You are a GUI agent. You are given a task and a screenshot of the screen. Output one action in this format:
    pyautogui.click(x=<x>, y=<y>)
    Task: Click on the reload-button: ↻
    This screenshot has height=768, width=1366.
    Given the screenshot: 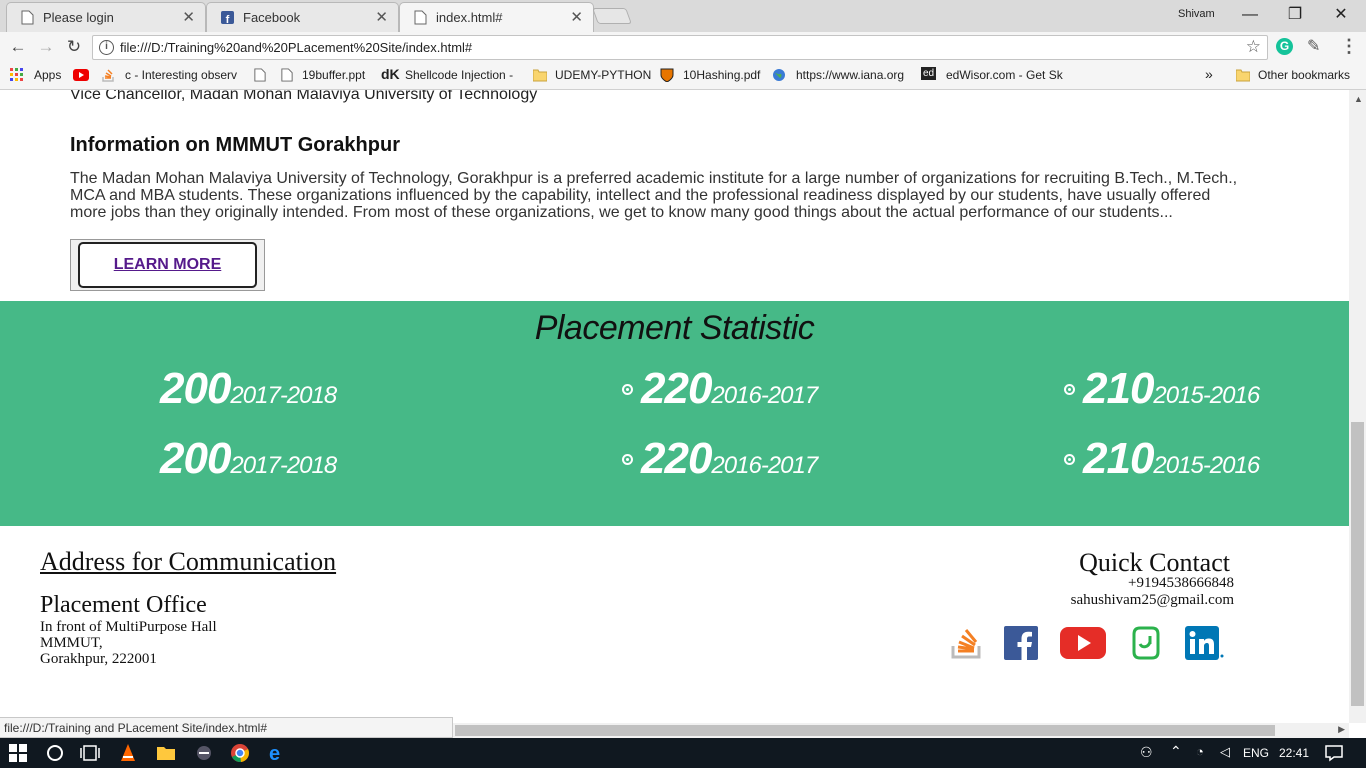 What is the action you would take?
    pyautogui.click(x=74, y=47)
    